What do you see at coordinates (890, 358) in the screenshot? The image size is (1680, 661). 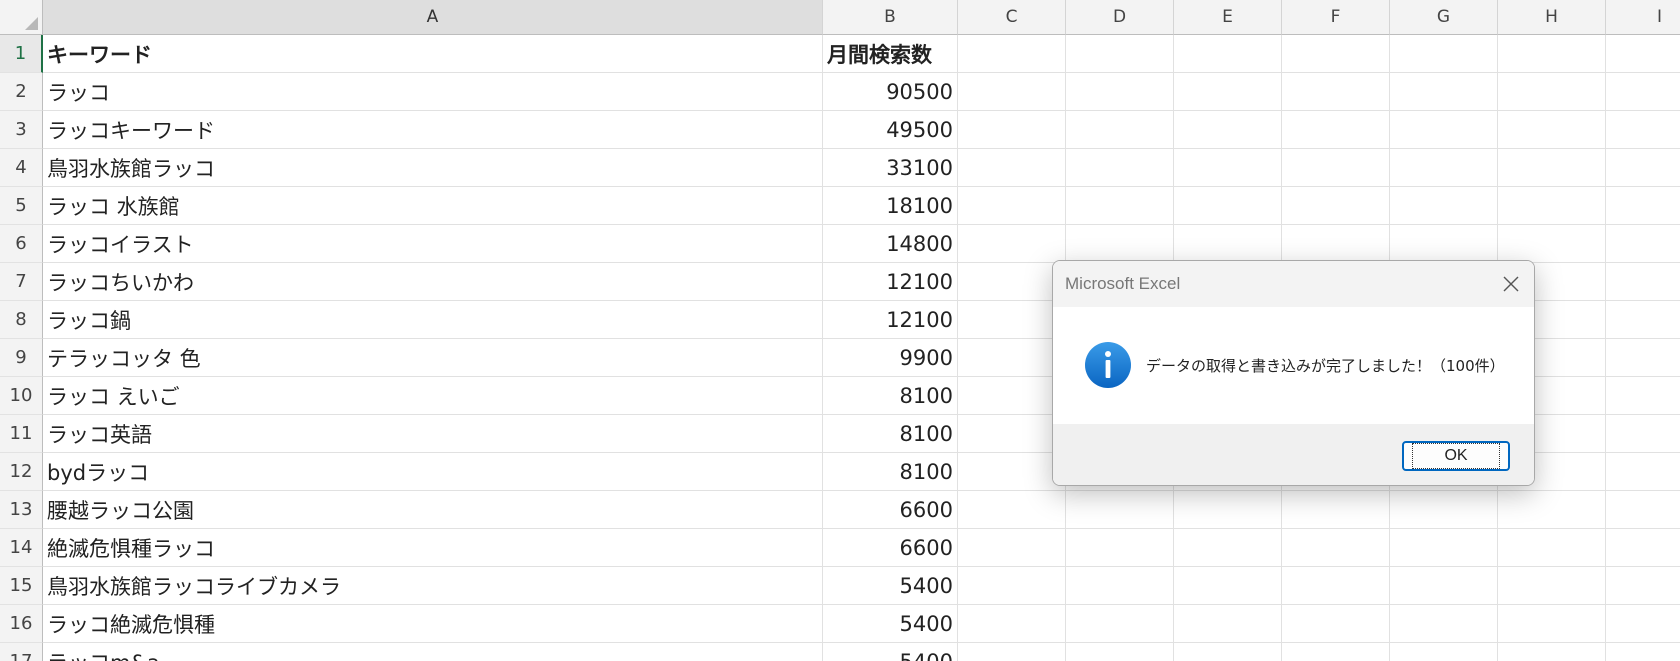 I see `search-volume-cell: 9900` at bounding box center [890, 358].